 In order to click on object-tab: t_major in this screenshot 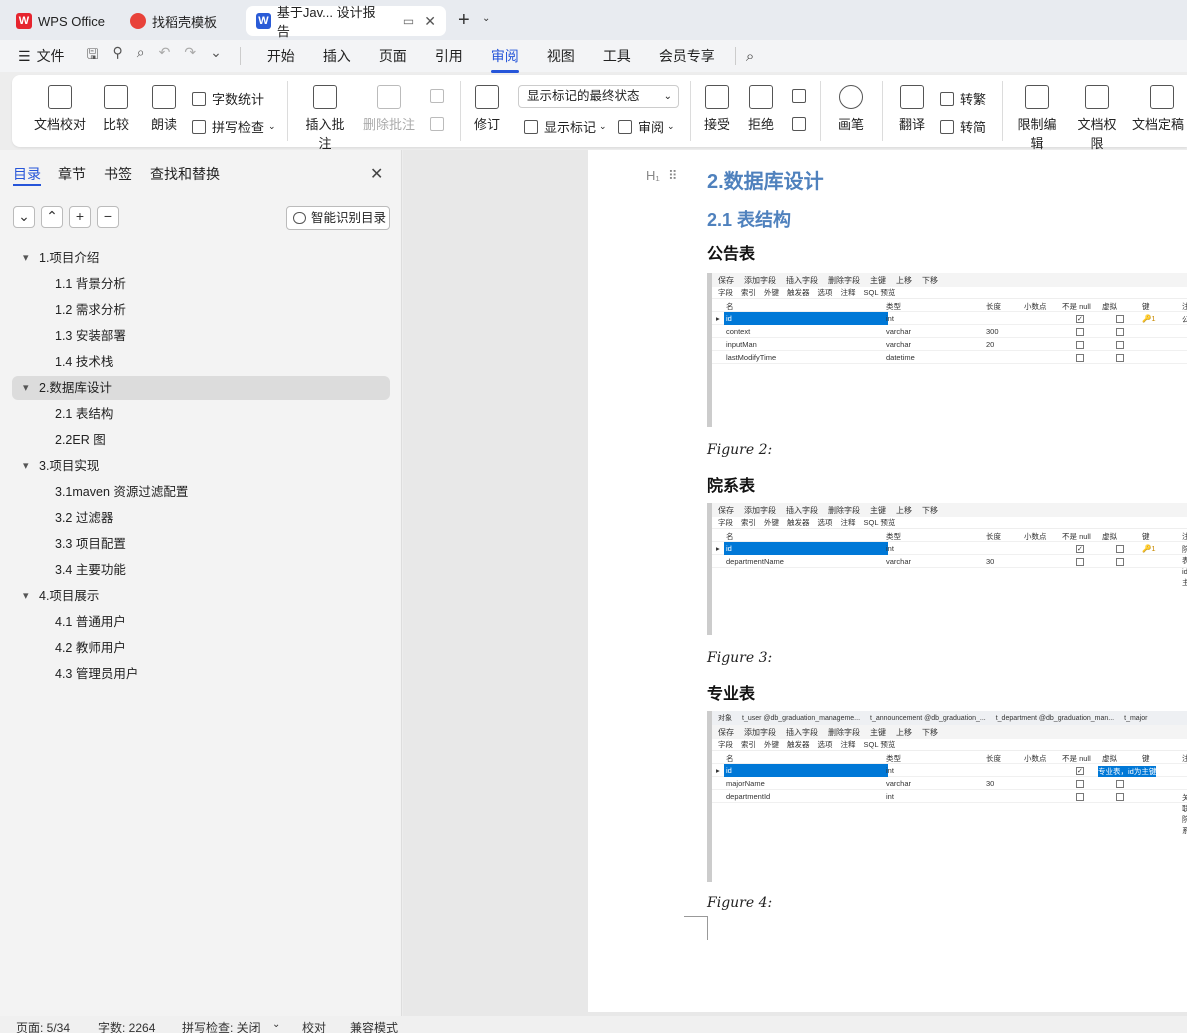, I will do `click(1135, 718)`.